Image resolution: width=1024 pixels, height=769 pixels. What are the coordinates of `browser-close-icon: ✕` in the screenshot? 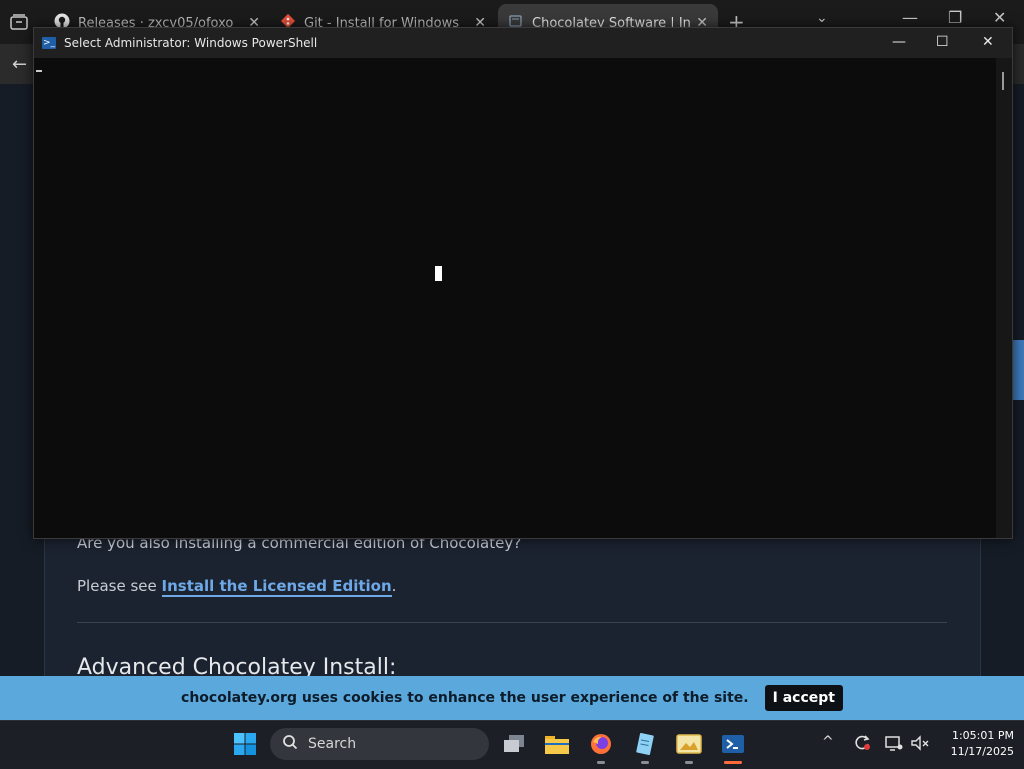 It's located at (999, 17).